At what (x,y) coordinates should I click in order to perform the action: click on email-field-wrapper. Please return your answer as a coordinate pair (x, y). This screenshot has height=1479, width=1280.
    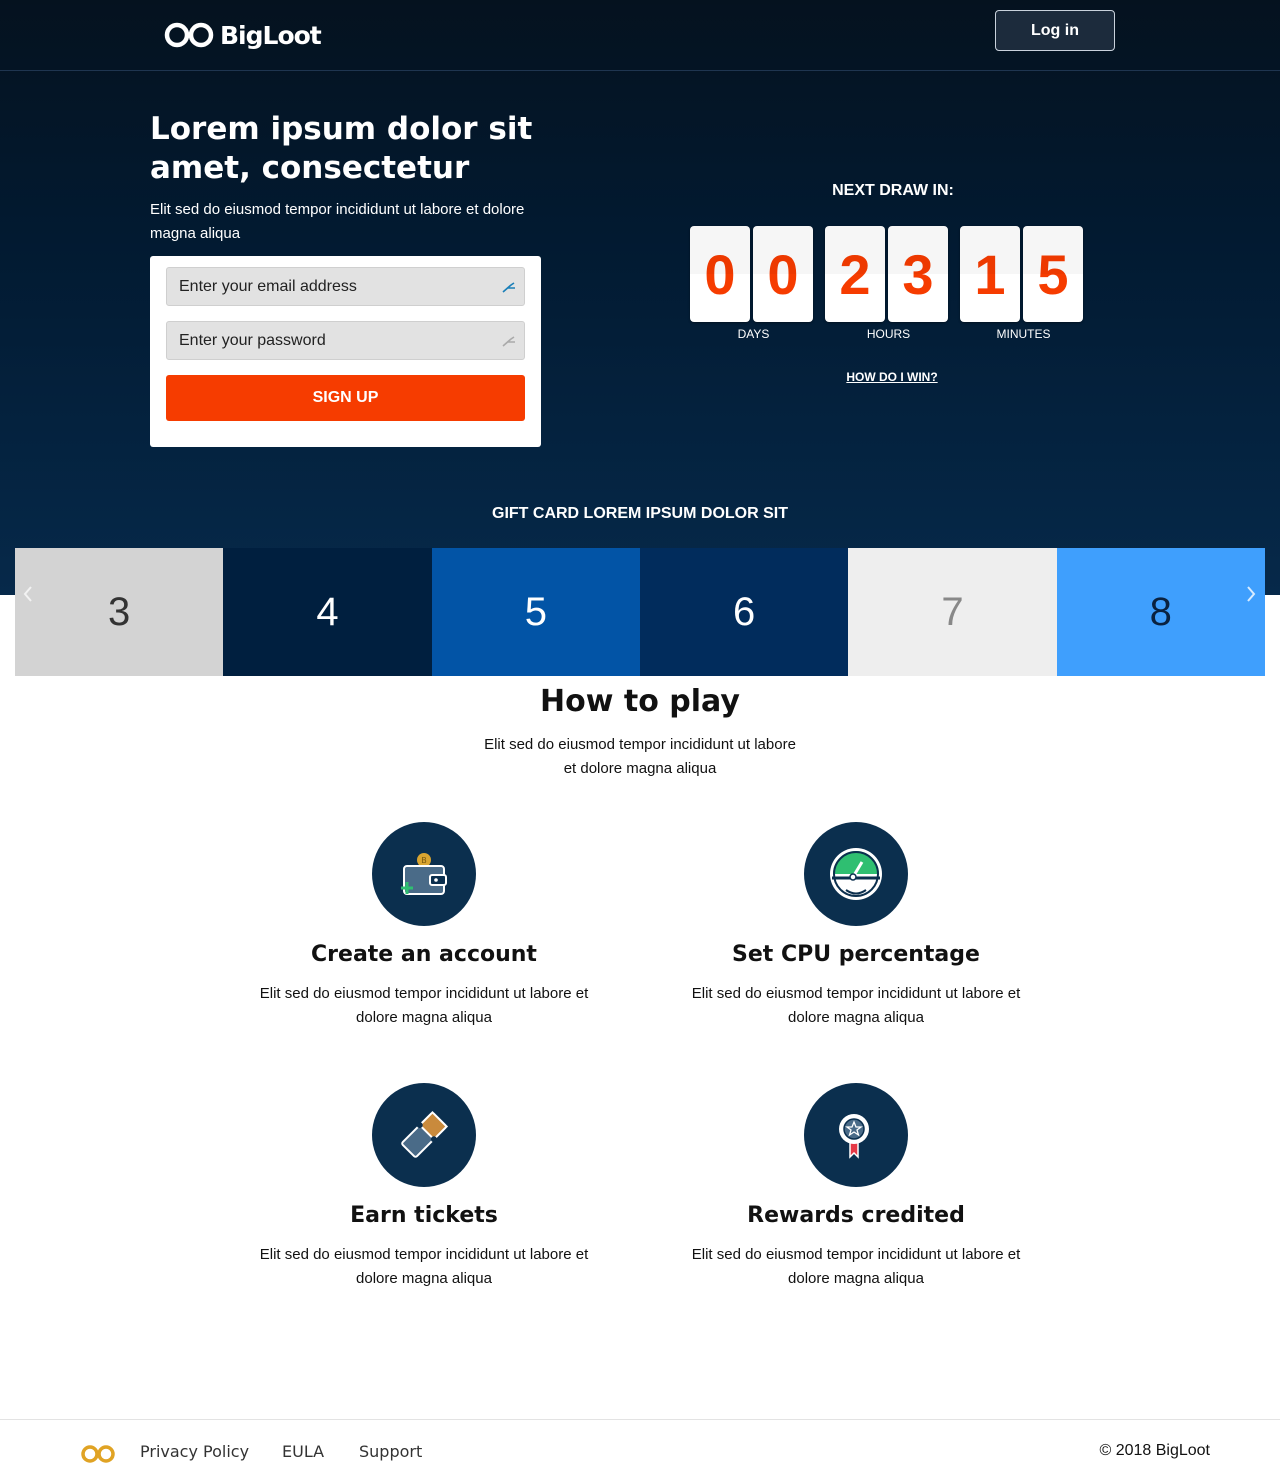
    Looking at the image, I should click on (345, 286).